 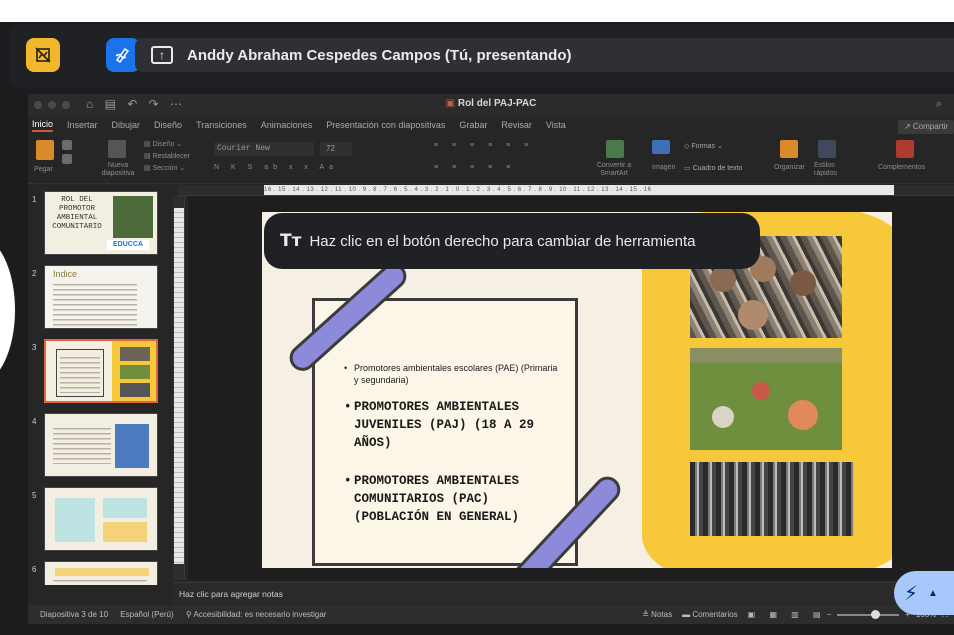 I want to click on file-icon: ▣, so click(x=451, y=103).